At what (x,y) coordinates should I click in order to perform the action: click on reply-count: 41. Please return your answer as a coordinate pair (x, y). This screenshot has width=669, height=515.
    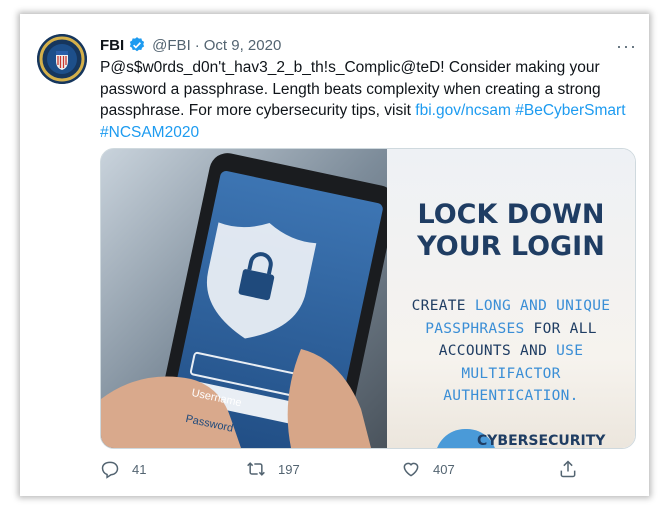
    Looking at the image, I should click on (139, 469).